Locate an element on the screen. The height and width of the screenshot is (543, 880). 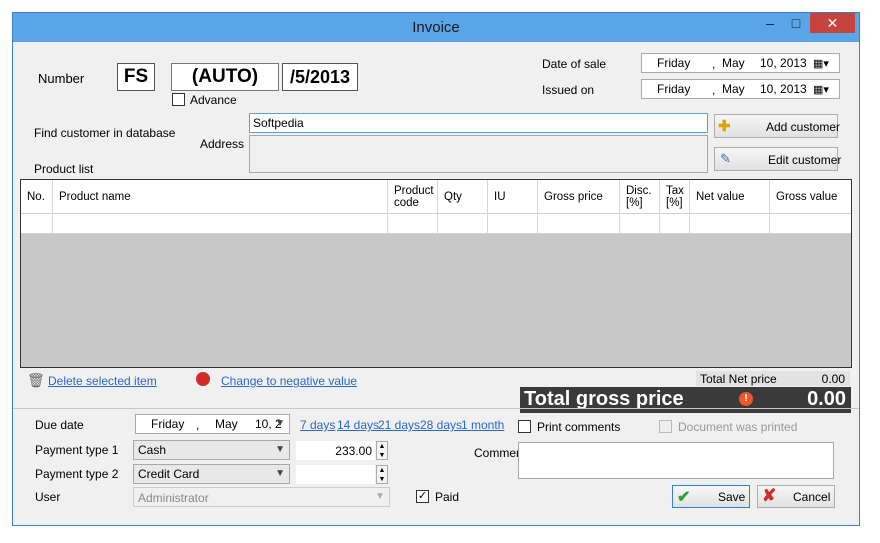
payment-type-2-amount is located at coordinates (335, 474).